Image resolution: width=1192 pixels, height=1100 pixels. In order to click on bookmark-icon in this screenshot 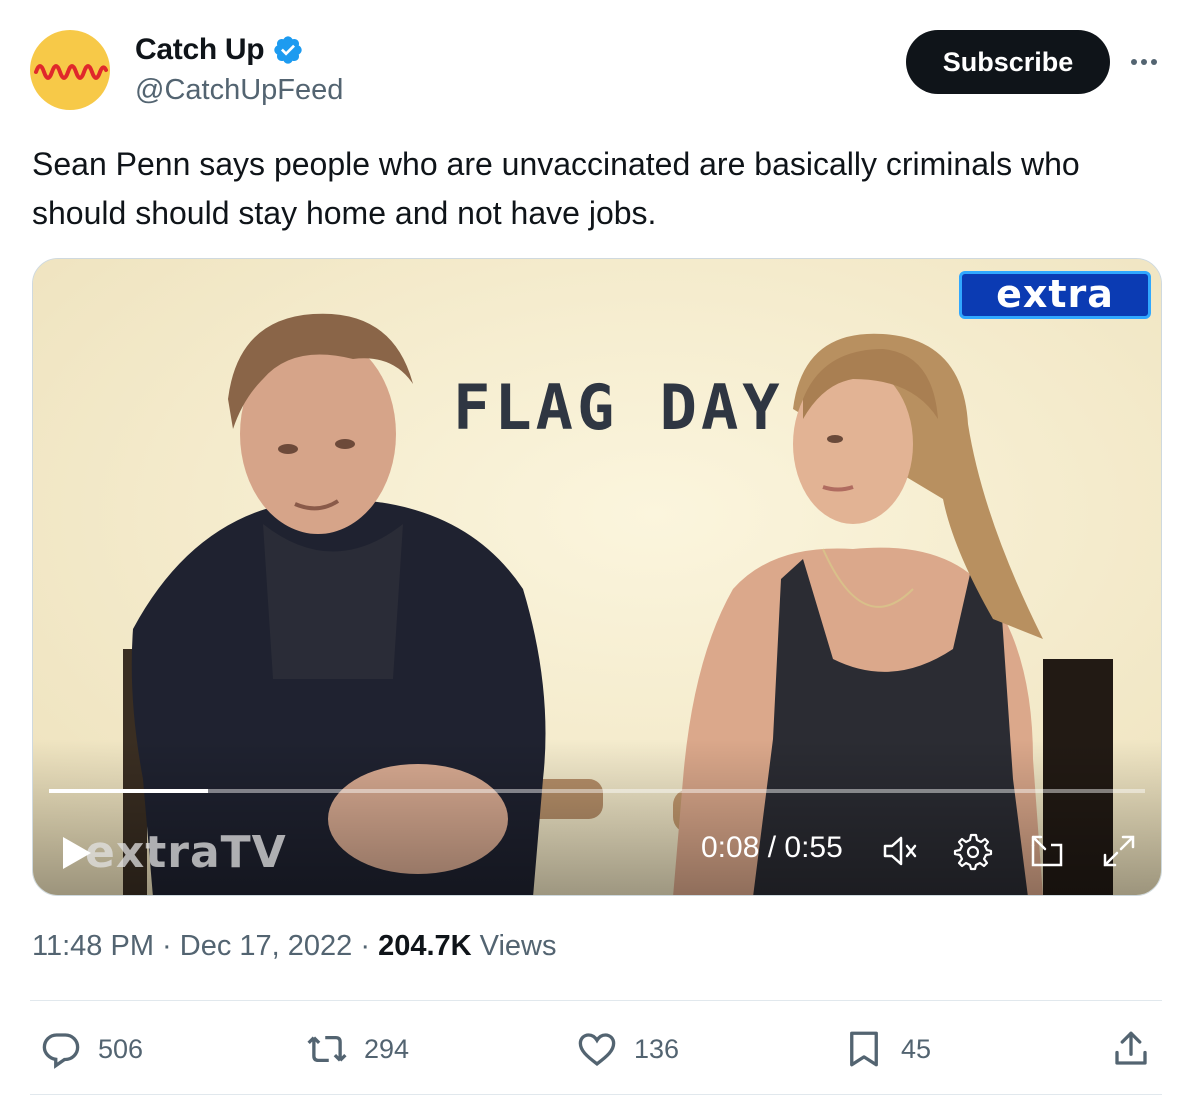, I will do `click(864, 1049)`.